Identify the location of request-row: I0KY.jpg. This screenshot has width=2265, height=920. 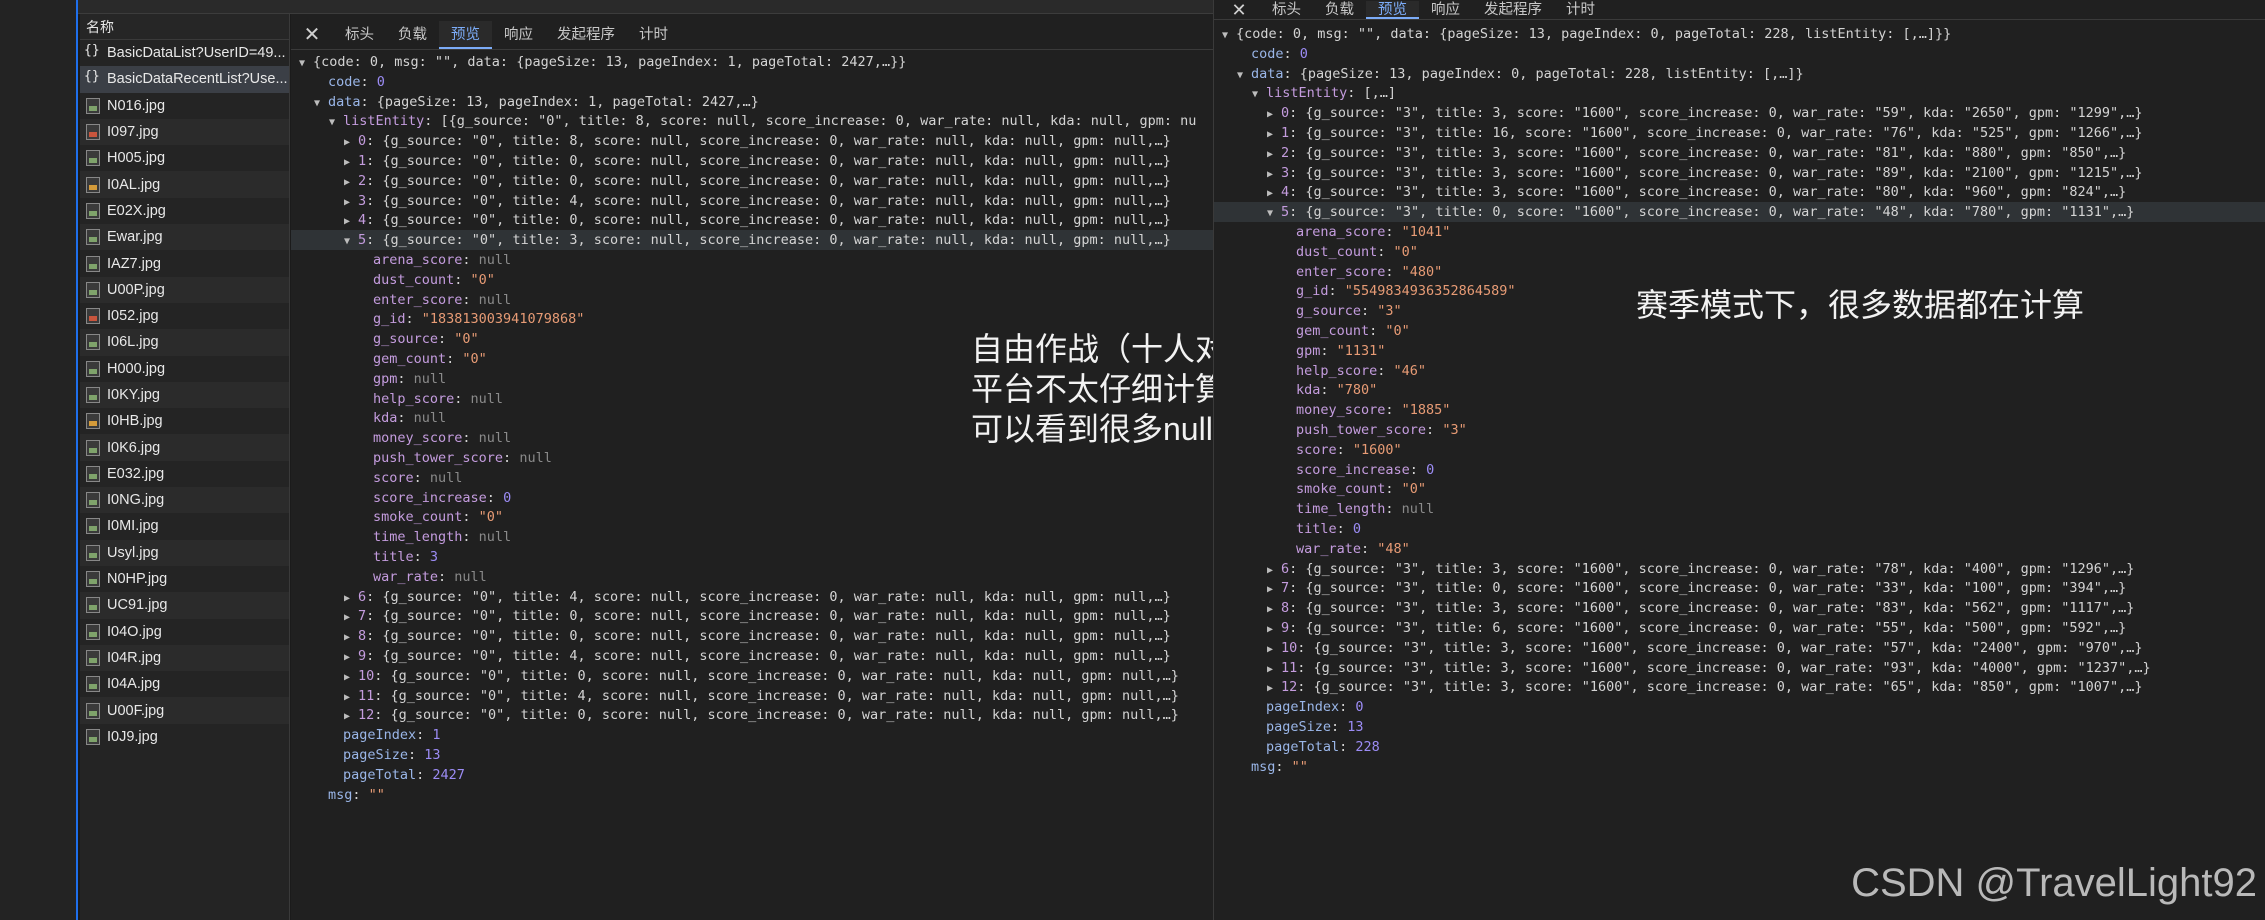
(184, 395).